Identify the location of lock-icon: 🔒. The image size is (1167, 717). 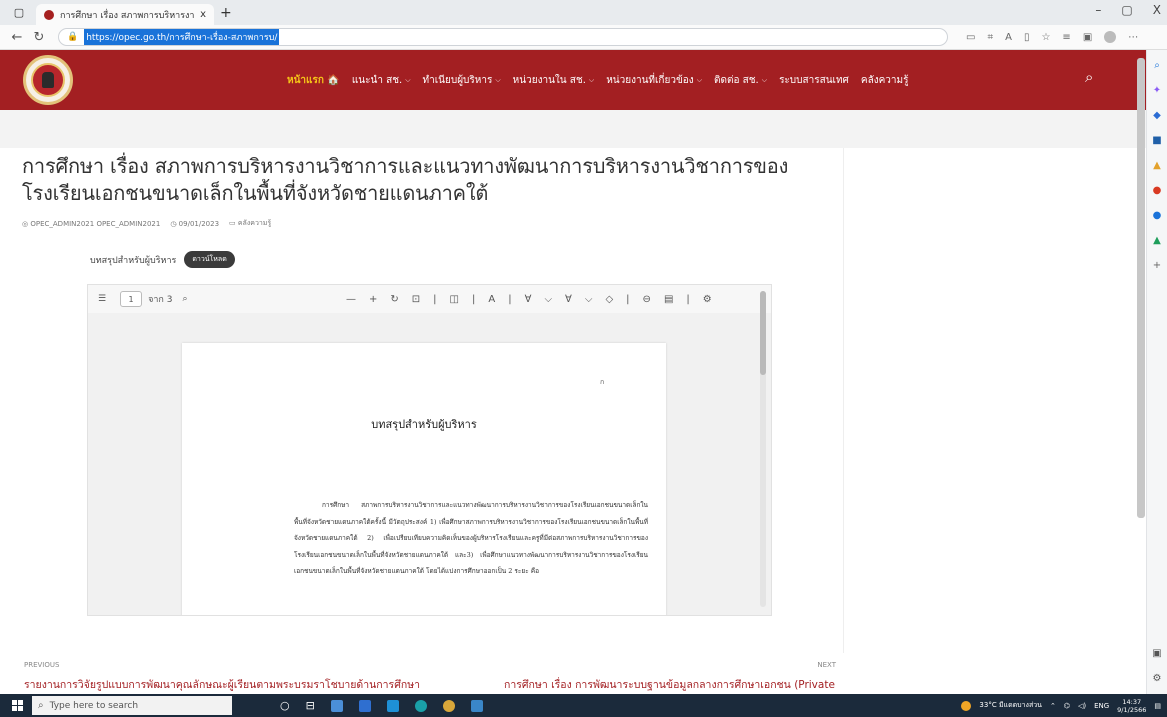
(72, 37).